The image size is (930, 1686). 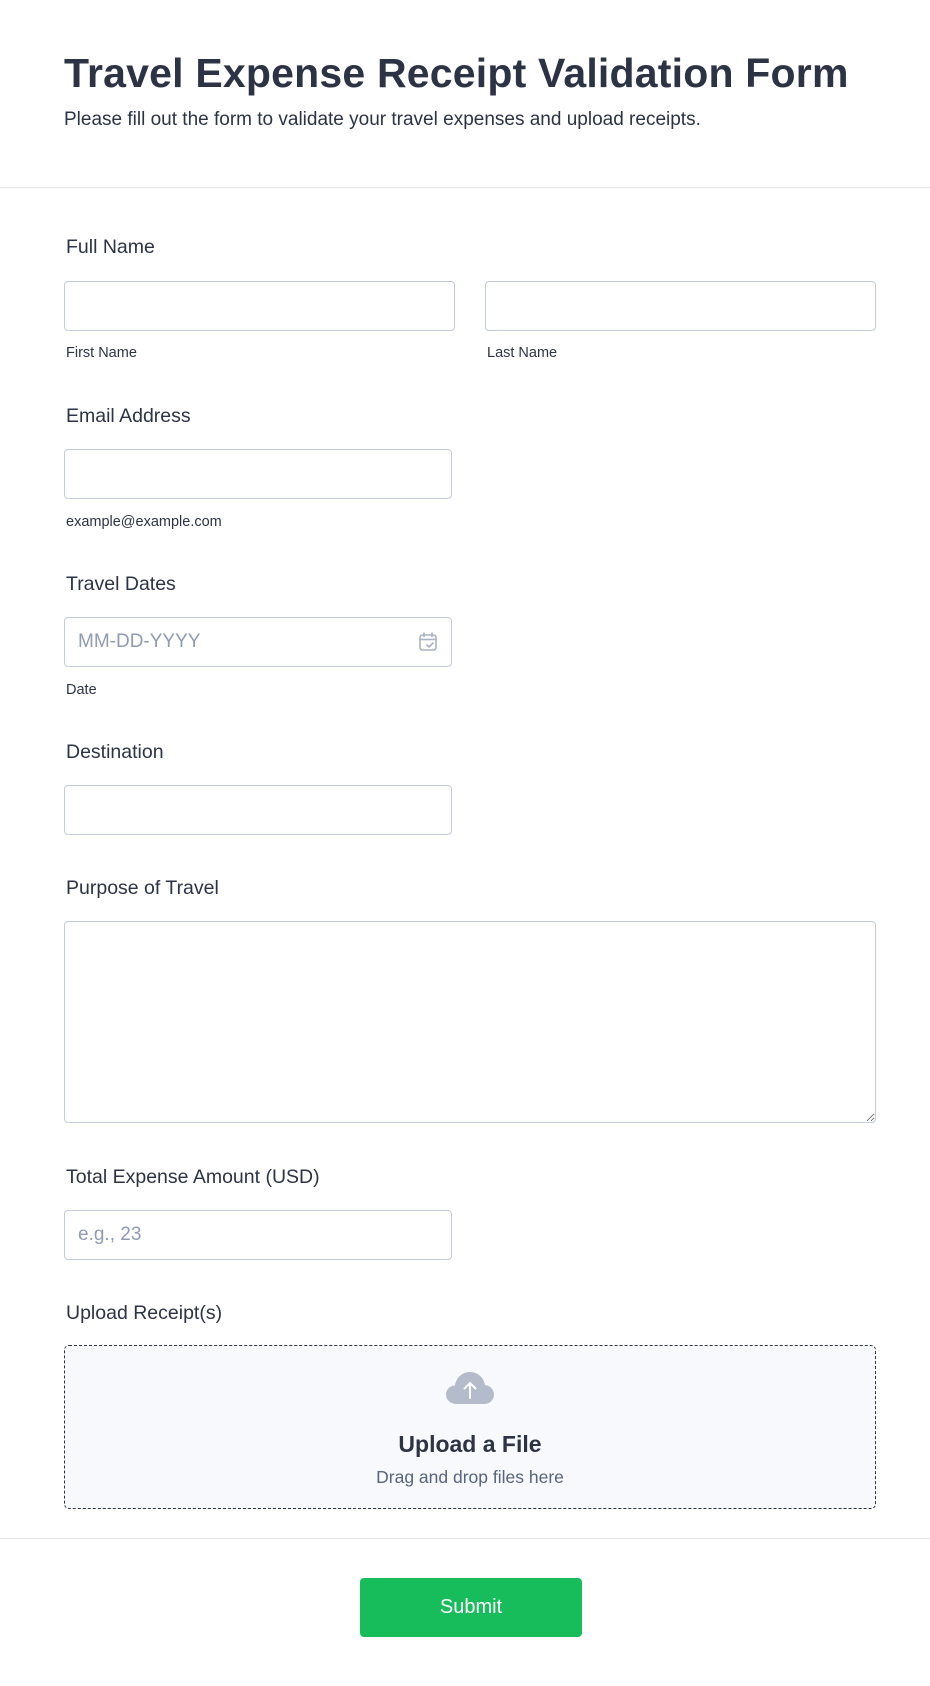 What do you see at coordinates (680, 306) in the screenshot?
I see `last-name-input` at bounding box center [680, 306].